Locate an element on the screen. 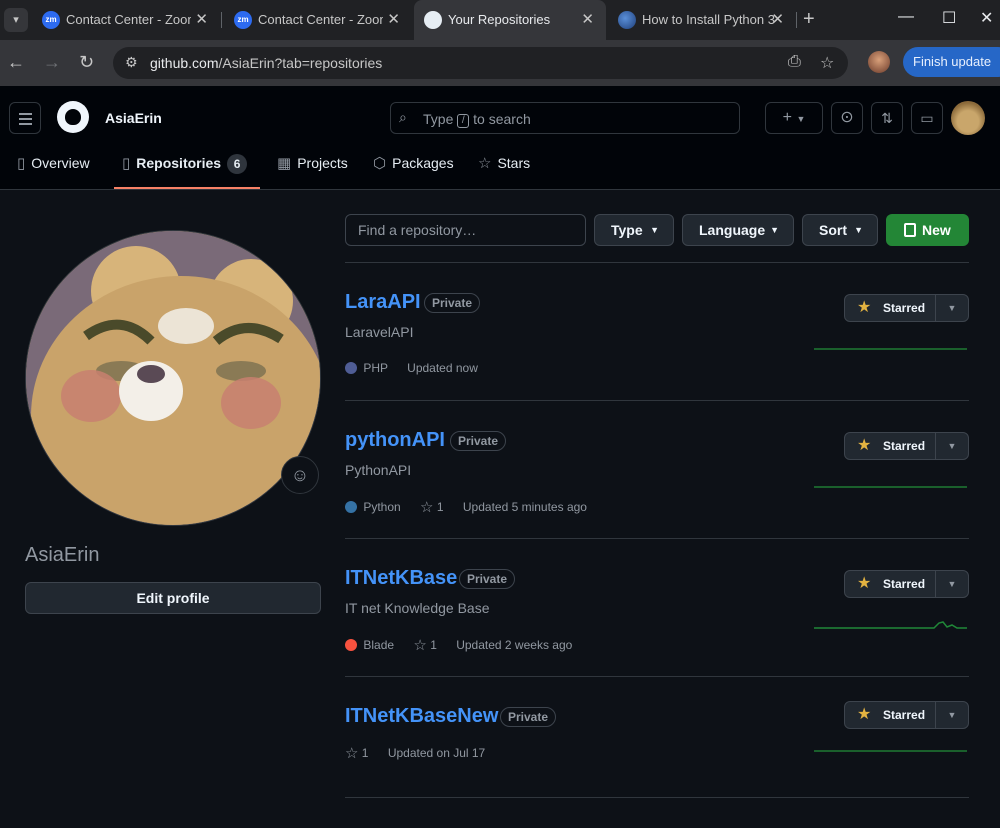 The height and width of the screenshot is (828, 1000). repo-updated: Updated now is located at coordinates (442, 368).